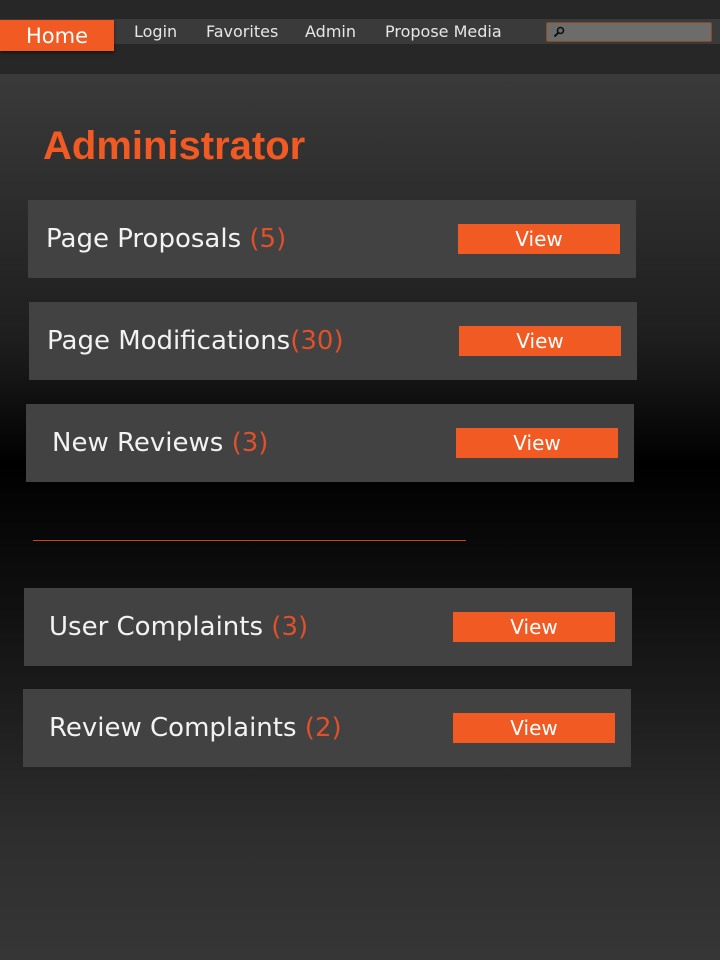 This screenshot has width=720, height=960. I want to click on card-title: Page Modifications, so click(169, 341).